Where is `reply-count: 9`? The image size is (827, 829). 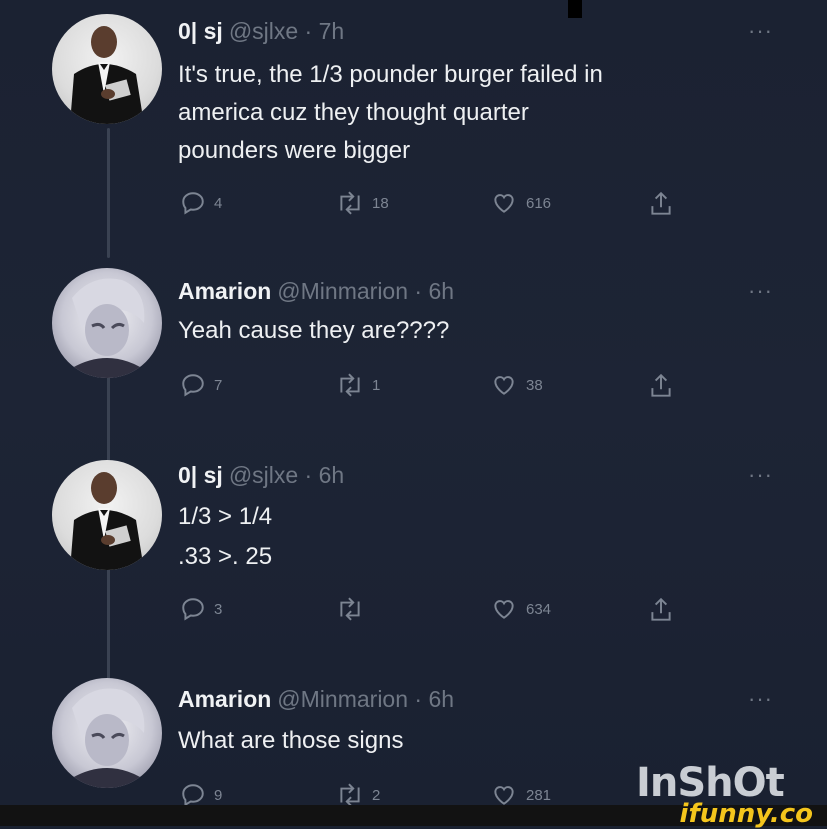
reply-count: 9 is located at coordinates (218, 795).